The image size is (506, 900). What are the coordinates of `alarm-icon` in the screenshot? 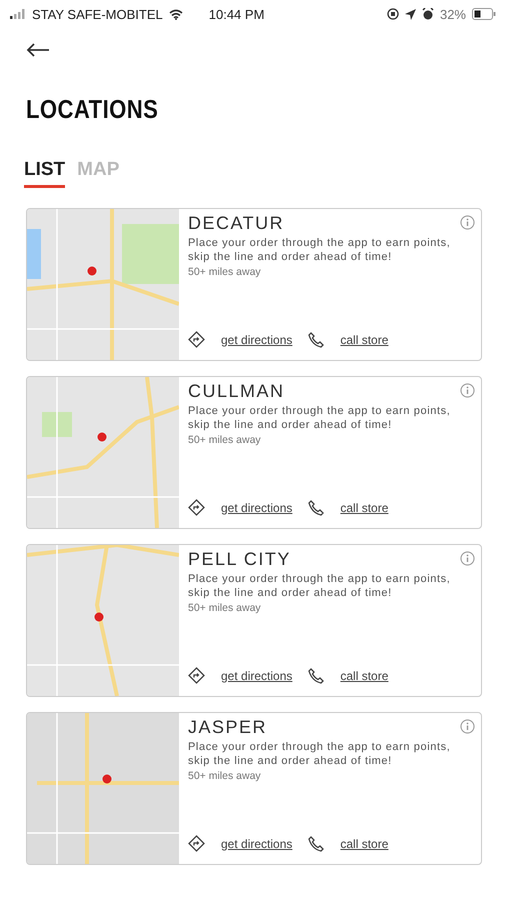 It's located at (428, 14).